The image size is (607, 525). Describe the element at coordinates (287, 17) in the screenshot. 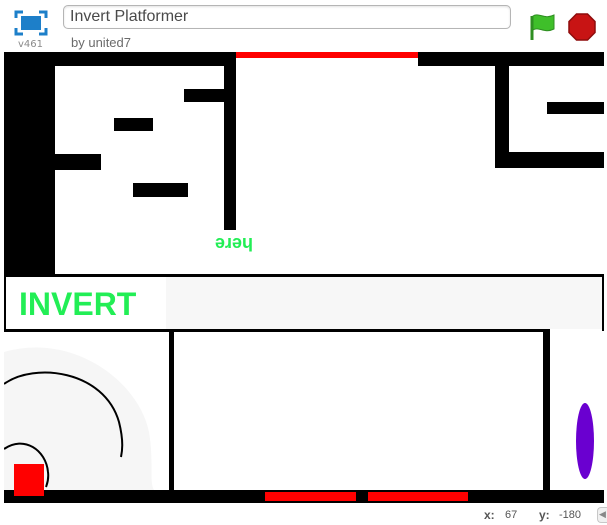

I see `project-title-input` at that location.